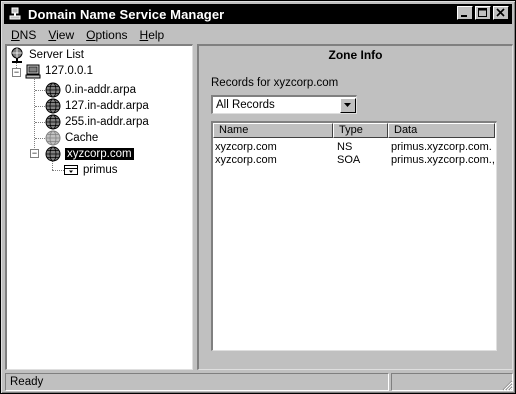  I want to click on menu-options: Options, so click(106, 35).